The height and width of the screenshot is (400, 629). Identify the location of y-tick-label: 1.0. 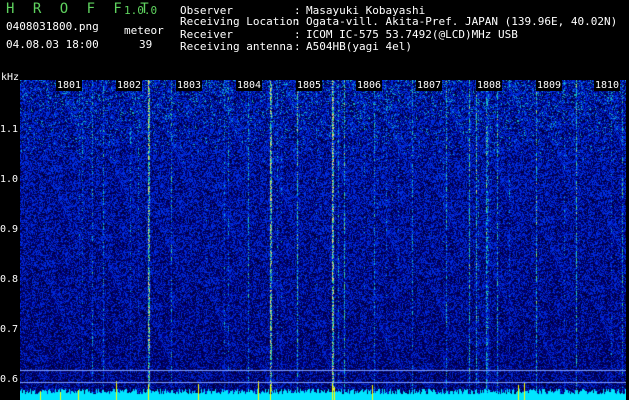
(9, 179).